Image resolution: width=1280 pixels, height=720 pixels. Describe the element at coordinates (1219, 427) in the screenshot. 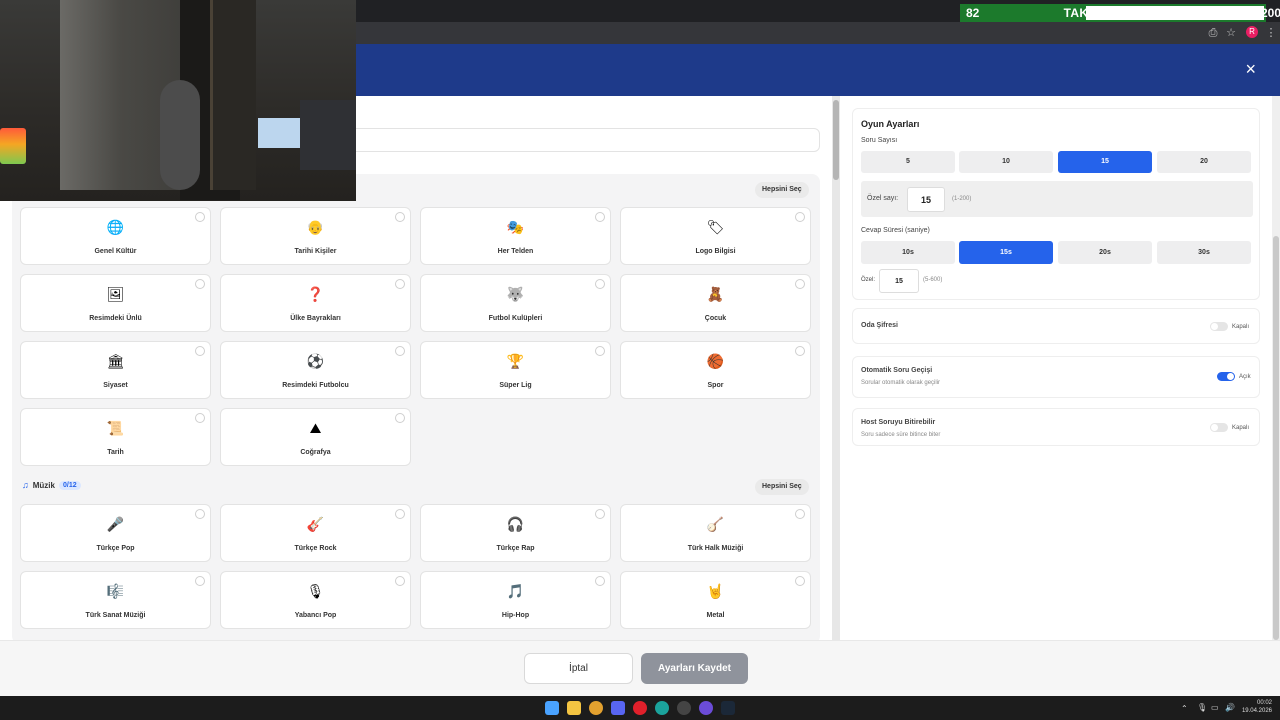

I see `host-finish-toggle` at that location.